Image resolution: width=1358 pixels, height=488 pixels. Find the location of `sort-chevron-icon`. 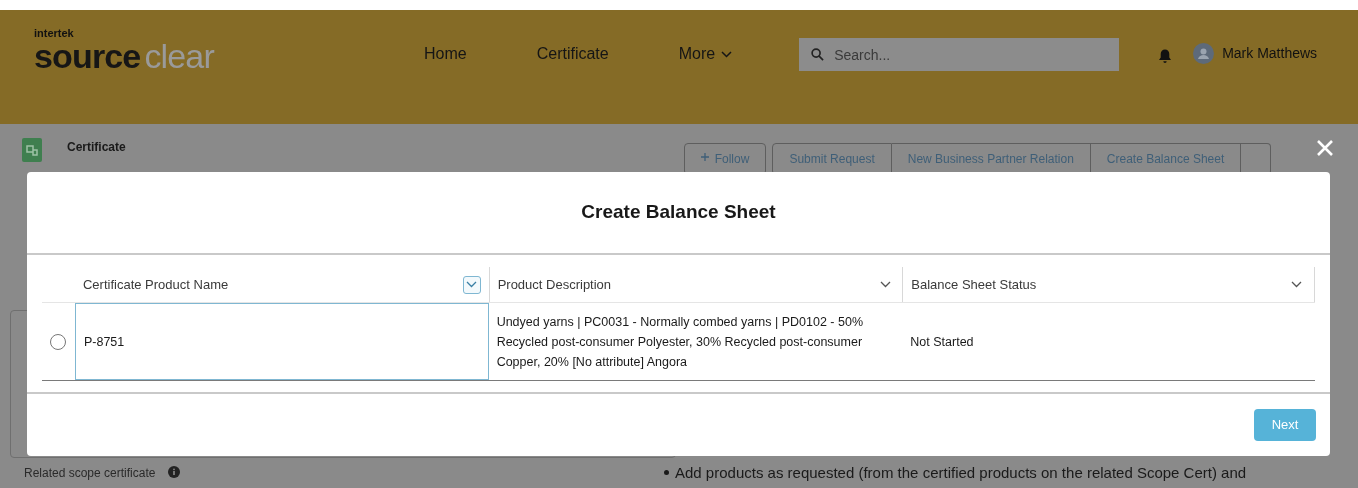

sort-chevron-icon is located at coordinates (471, 284).